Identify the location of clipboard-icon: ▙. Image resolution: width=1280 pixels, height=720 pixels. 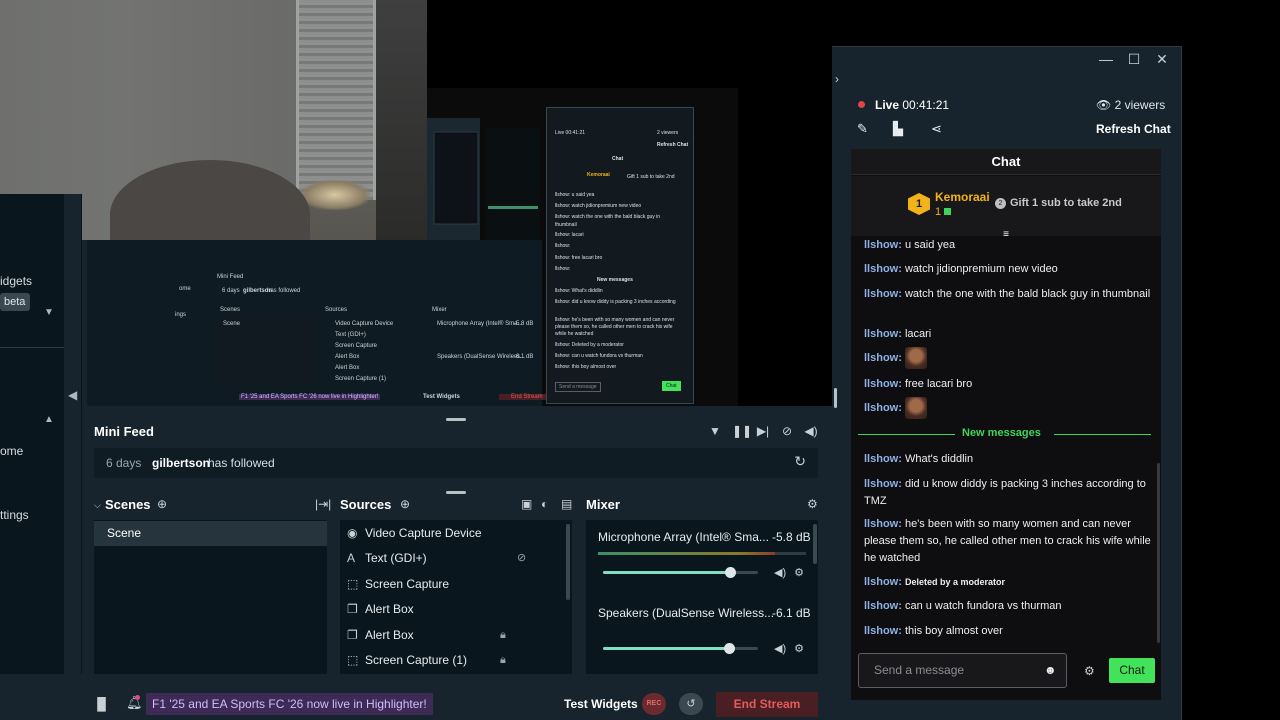
(898, 129).